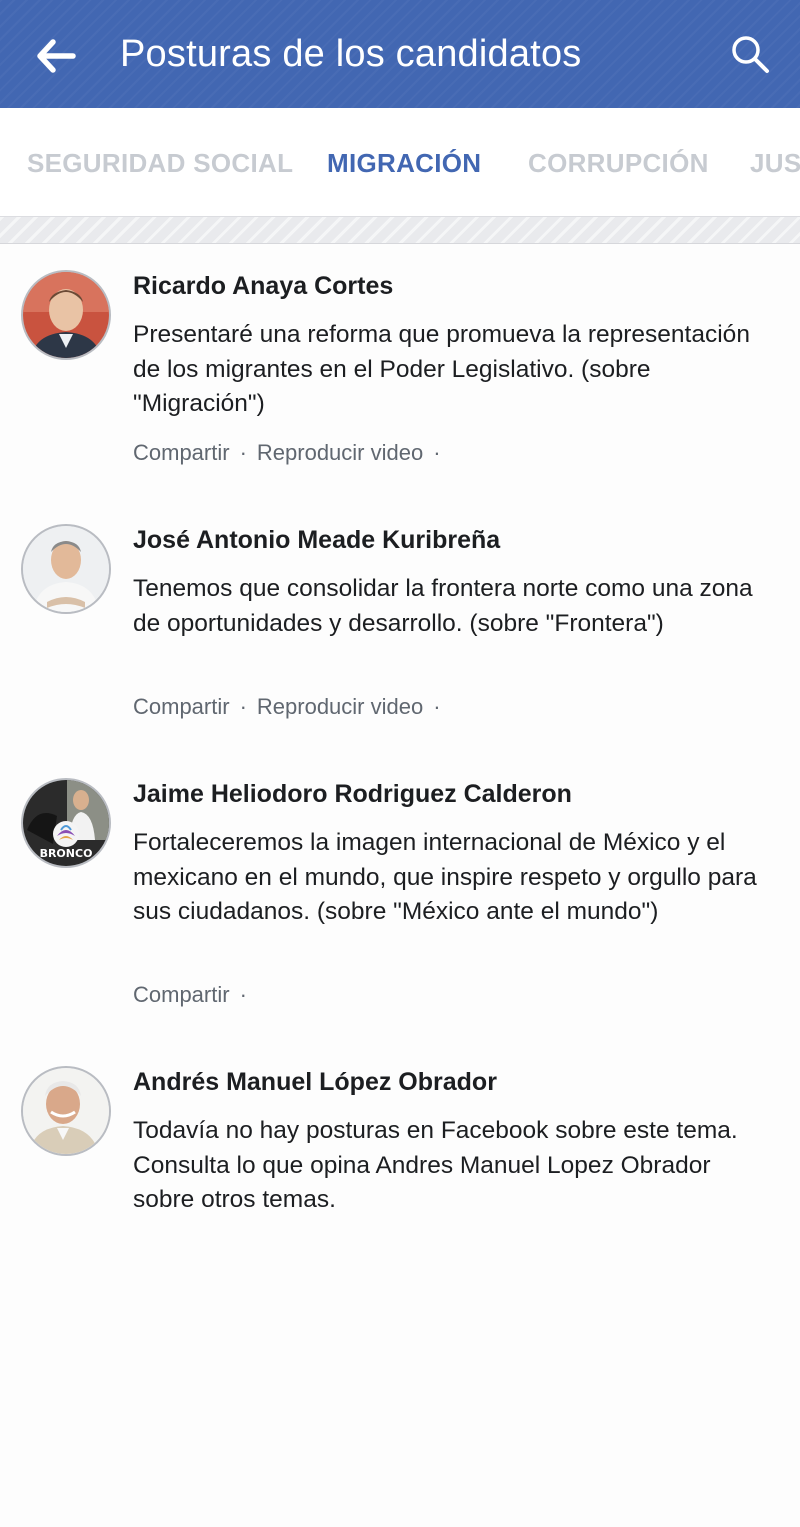 This screenshot has height=1527, width=800. What do you see at coordinates (66, 823) in the screenshot?
I see `avatar: BRONCO` at bounding box center [66, 823].